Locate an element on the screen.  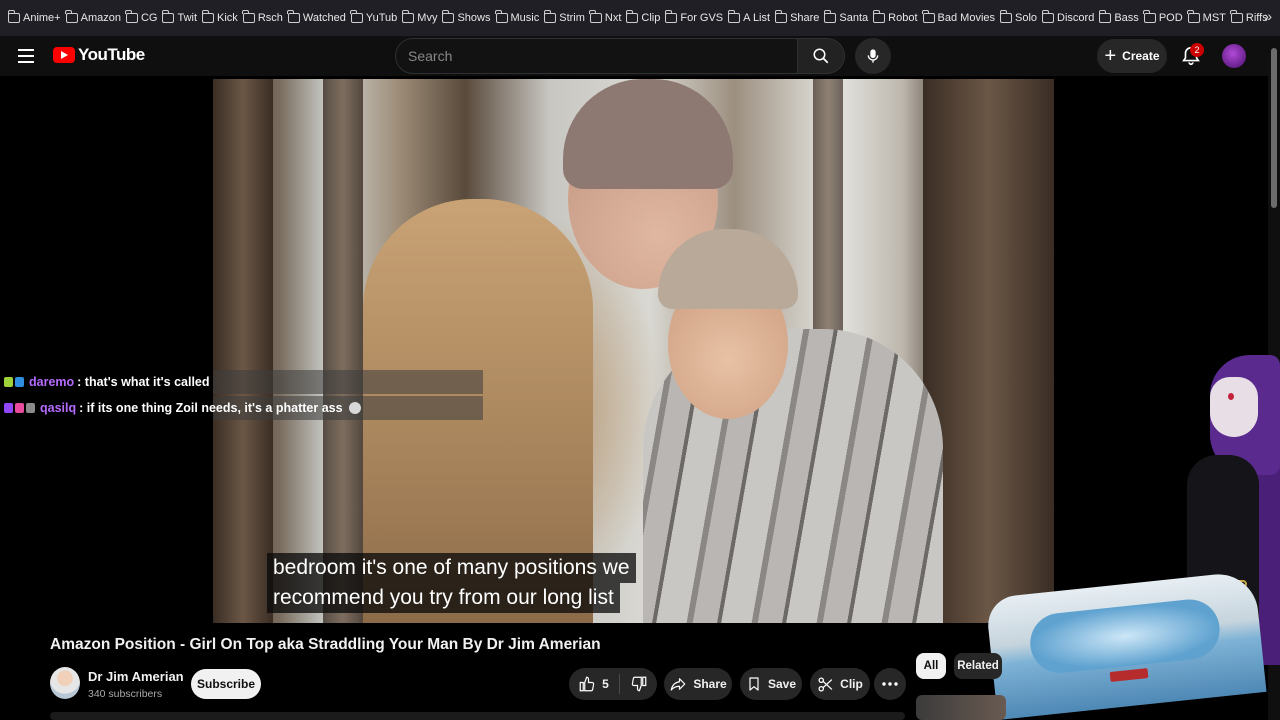
bookmark-folder: For GVS is located at coordinates (696, 18).